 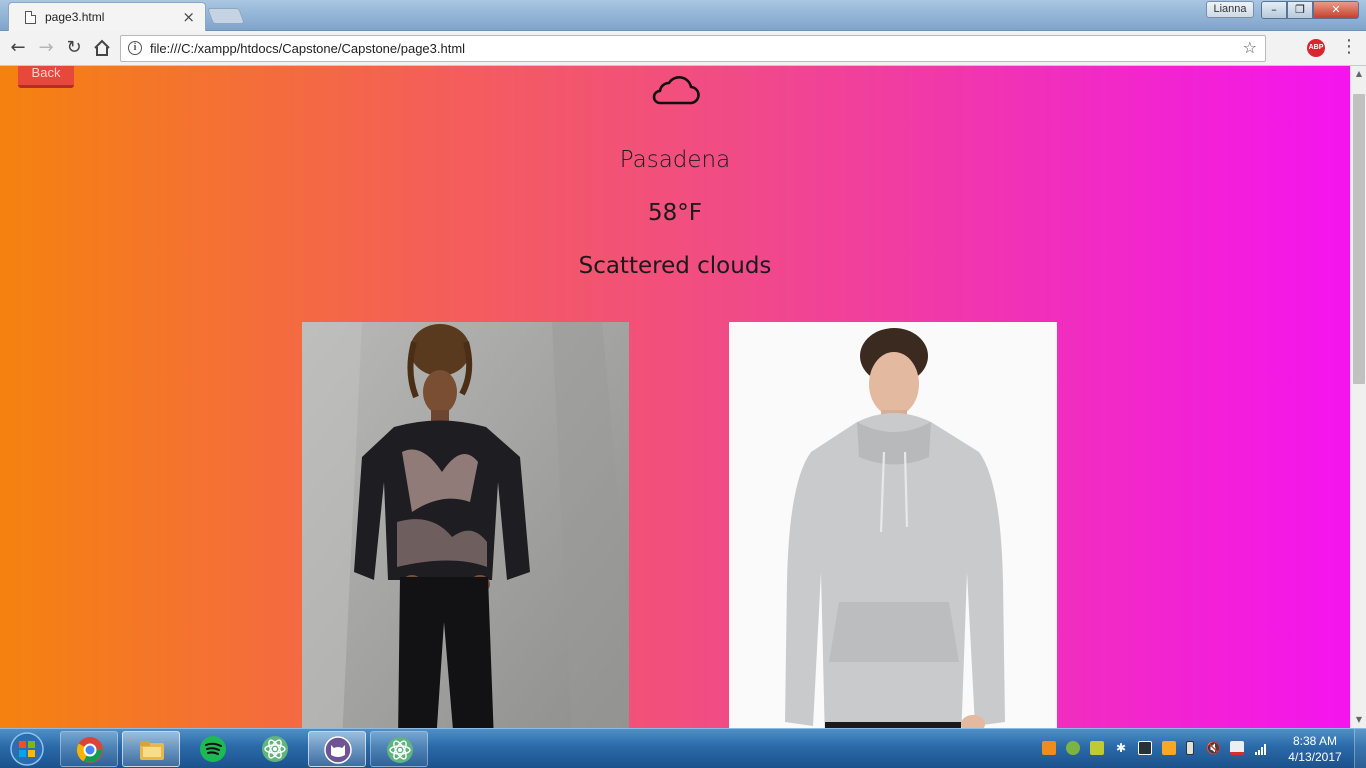 I want to click on tab-title: page3.html, so click(x=75, y=17).